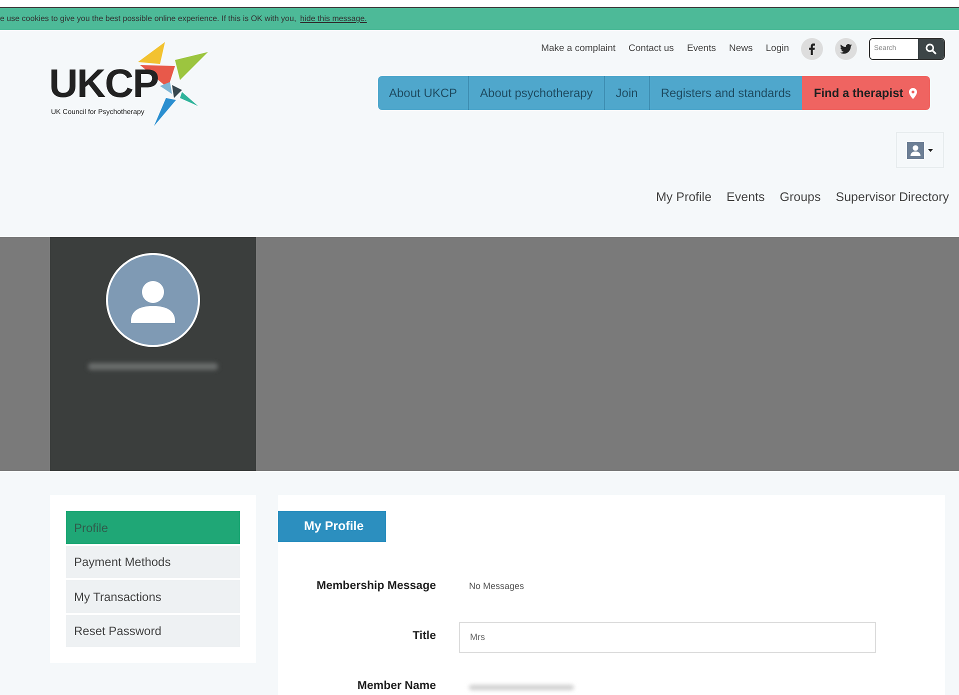 This screenshot has width=959, height=695. What do you see at coordinates (892, 197) in the screenshot?
I see `member-nav-link: Supervisor Directory` at bounding box center [892, 197].